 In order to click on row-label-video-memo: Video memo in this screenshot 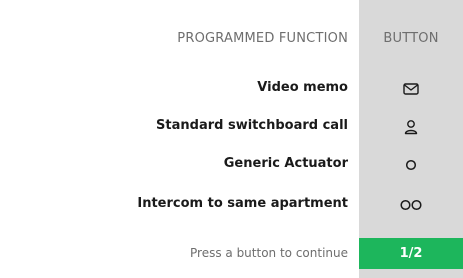, I will do `click(302, 87)`.